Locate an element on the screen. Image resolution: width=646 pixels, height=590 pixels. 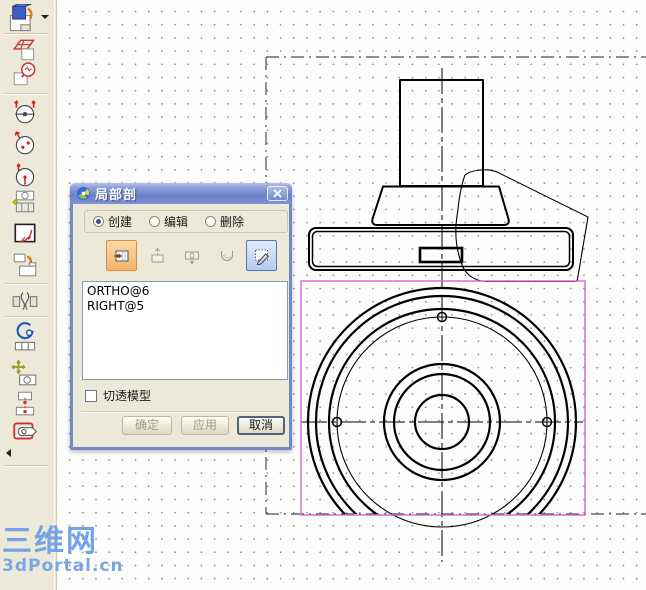
wave-profile-icon is located at coordinates (226, 255).